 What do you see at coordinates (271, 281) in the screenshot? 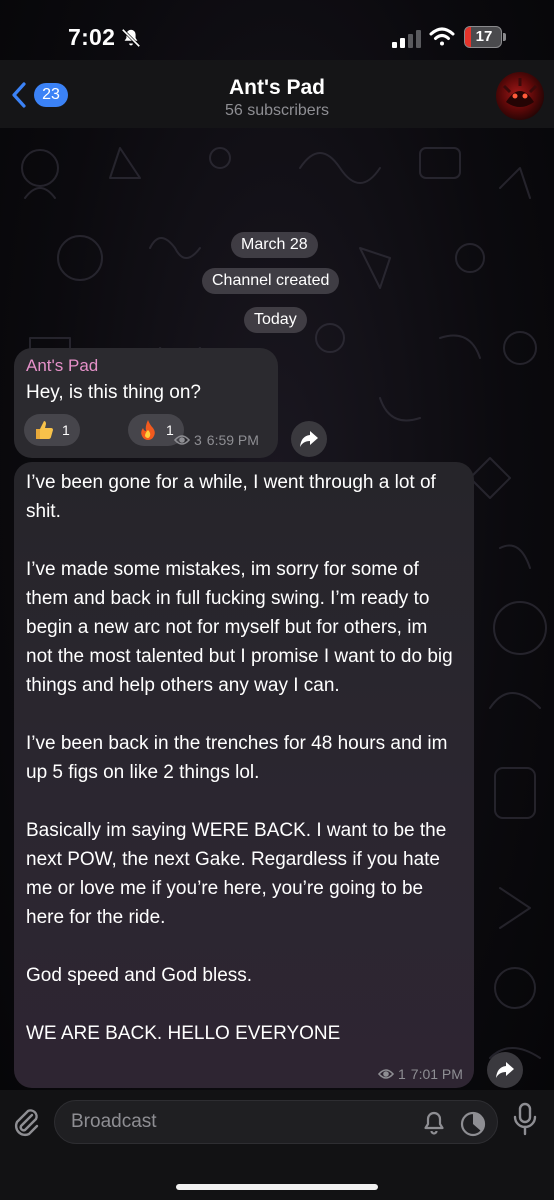
I see `service-message: Channel created` at bounding box center [271, 281].